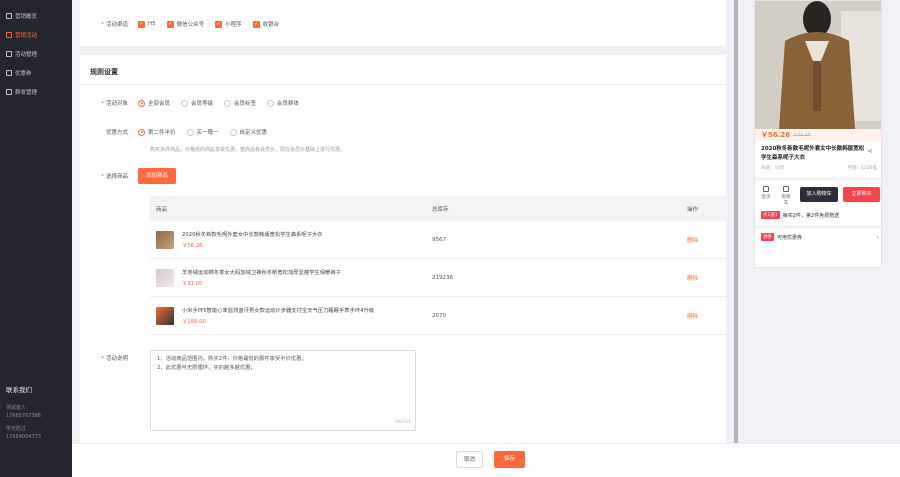 This screenshot has height=477, width=900. Describe the element at coordinates (192, 284) in the screenshot. I see `product-price: ￥31.00` at that location.